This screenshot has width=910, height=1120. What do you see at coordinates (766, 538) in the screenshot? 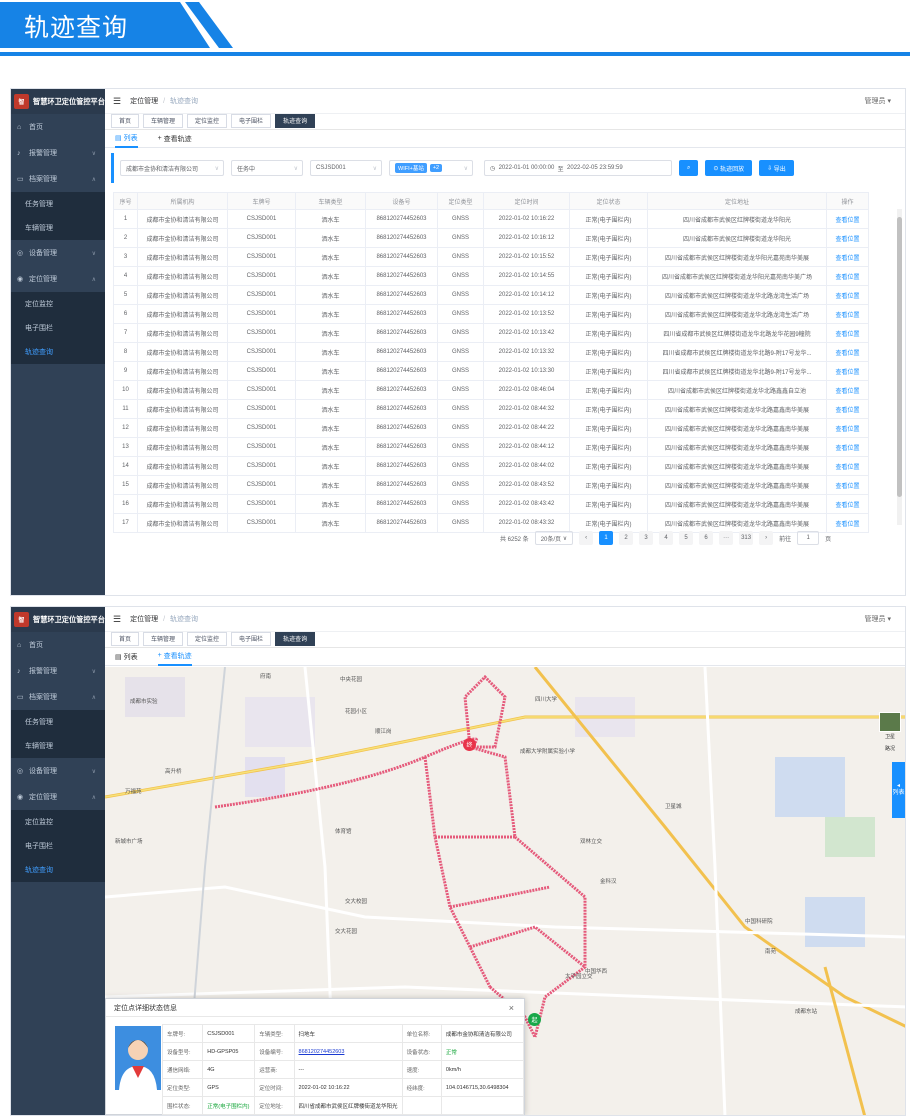
I see `next-page-button: ›` at bounding box center [766, 538].